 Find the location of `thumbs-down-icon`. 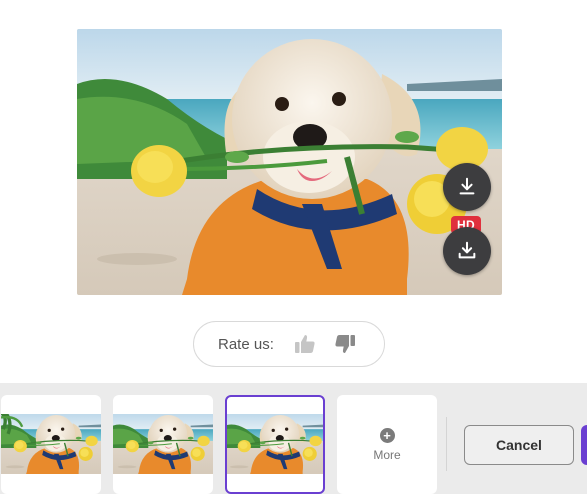

thumbs-down-icon is located at coordinates (345, 344).